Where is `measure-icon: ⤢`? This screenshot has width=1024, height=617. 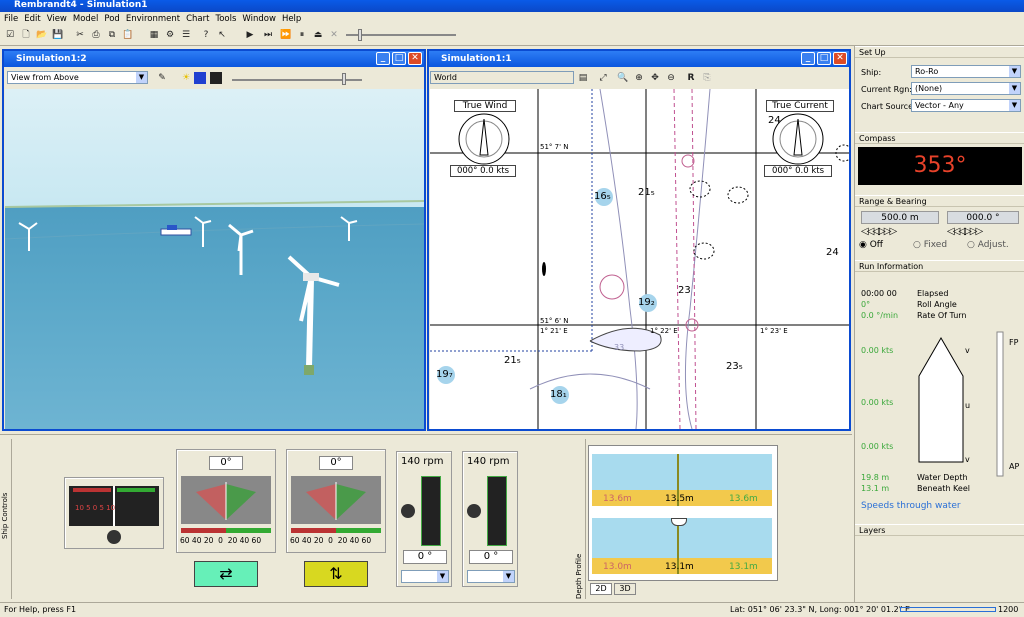 measure-icon: ⤢ is located at coordinates (603, 78).